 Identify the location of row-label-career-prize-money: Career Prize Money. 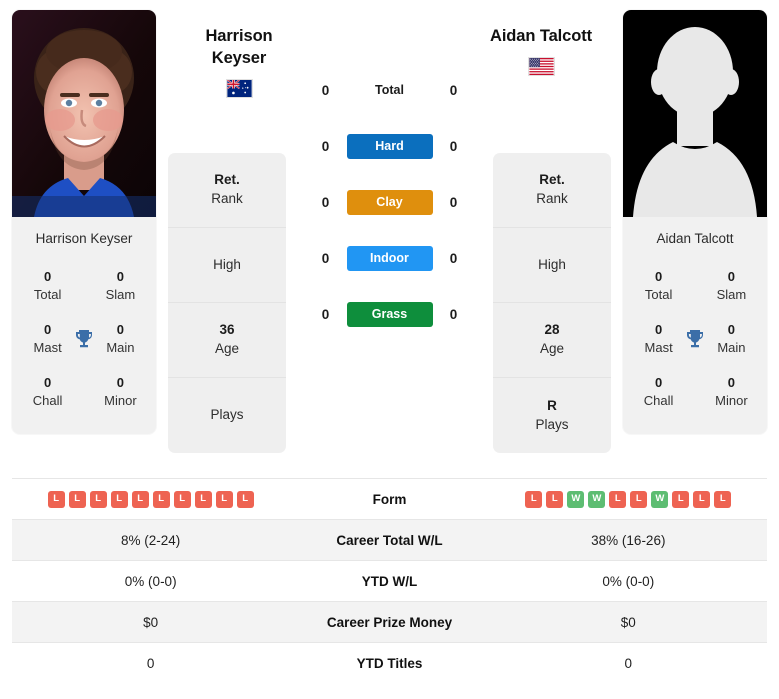
(389, 622).